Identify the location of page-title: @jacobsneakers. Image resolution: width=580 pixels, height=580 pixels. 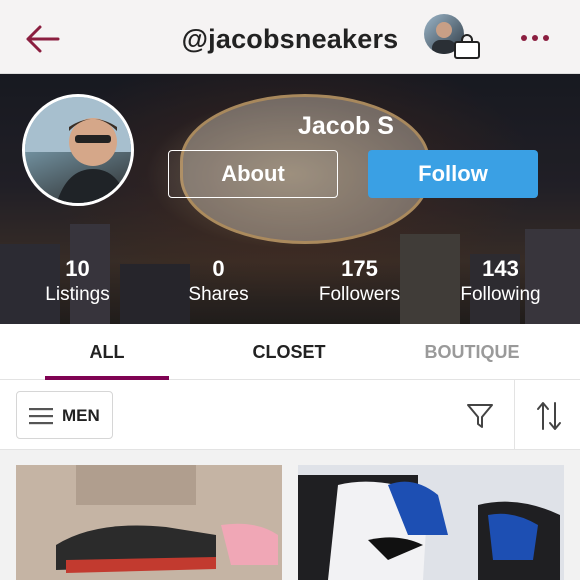
(290, 39).